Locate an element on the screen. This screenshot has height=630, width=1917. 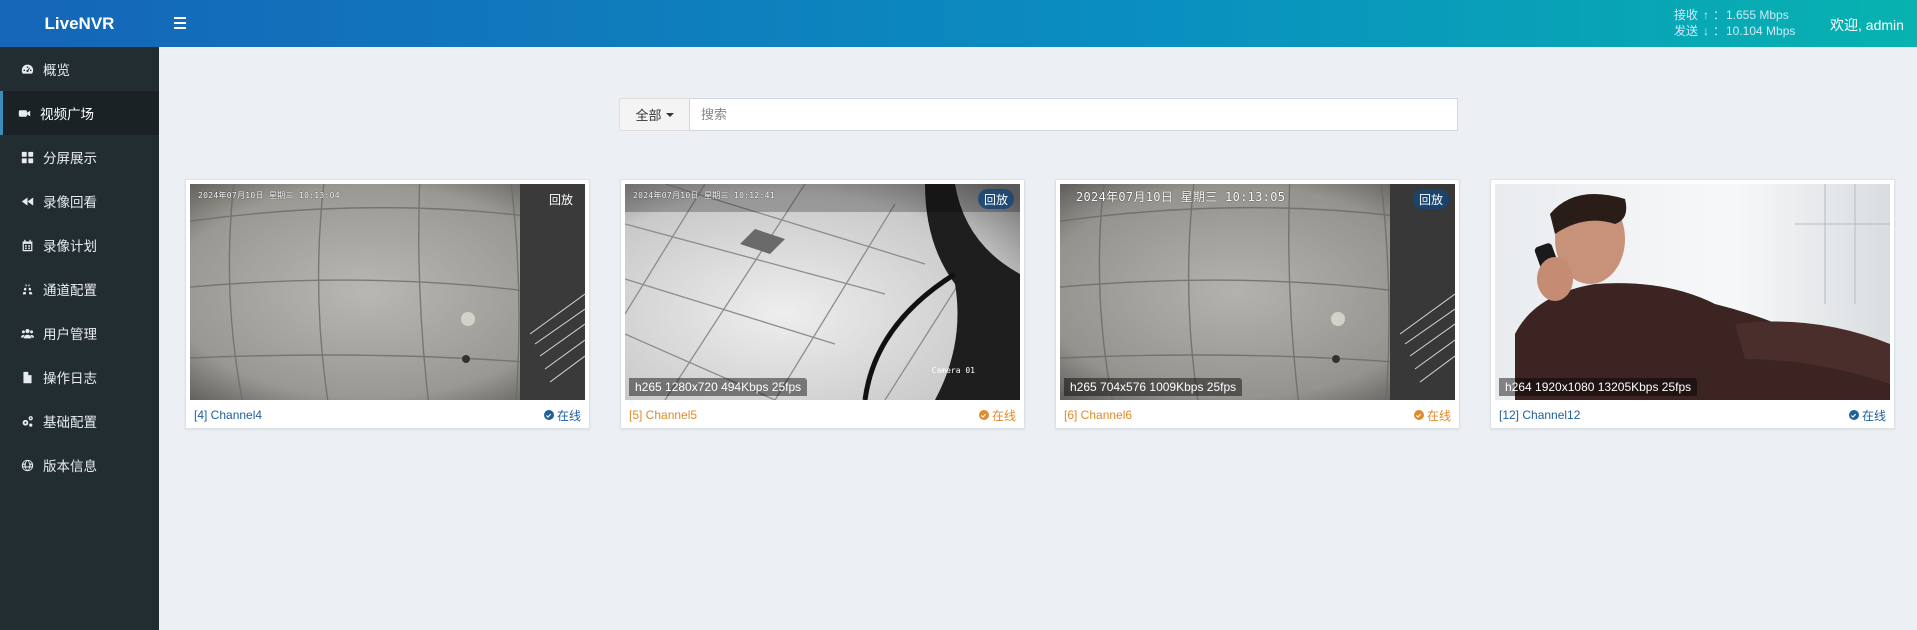
send-rate: 发送 ↓ ： 10.104 Mbps is located at coordinates (1734, 31).